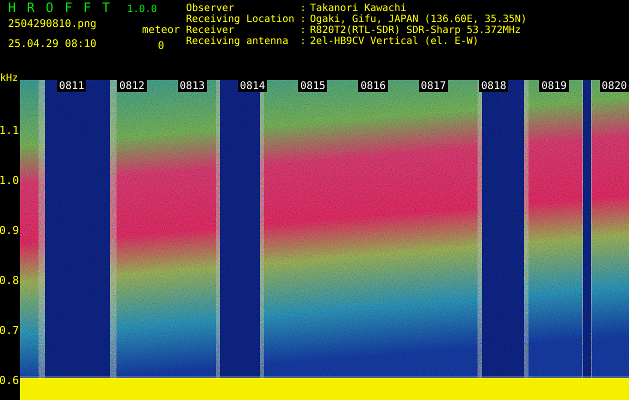 This screenshot has height=400, width=629. What do you see at coordinates (192, 86) in the screenshot?
I see `time-label: 0813` at bounding box center [192, 86].